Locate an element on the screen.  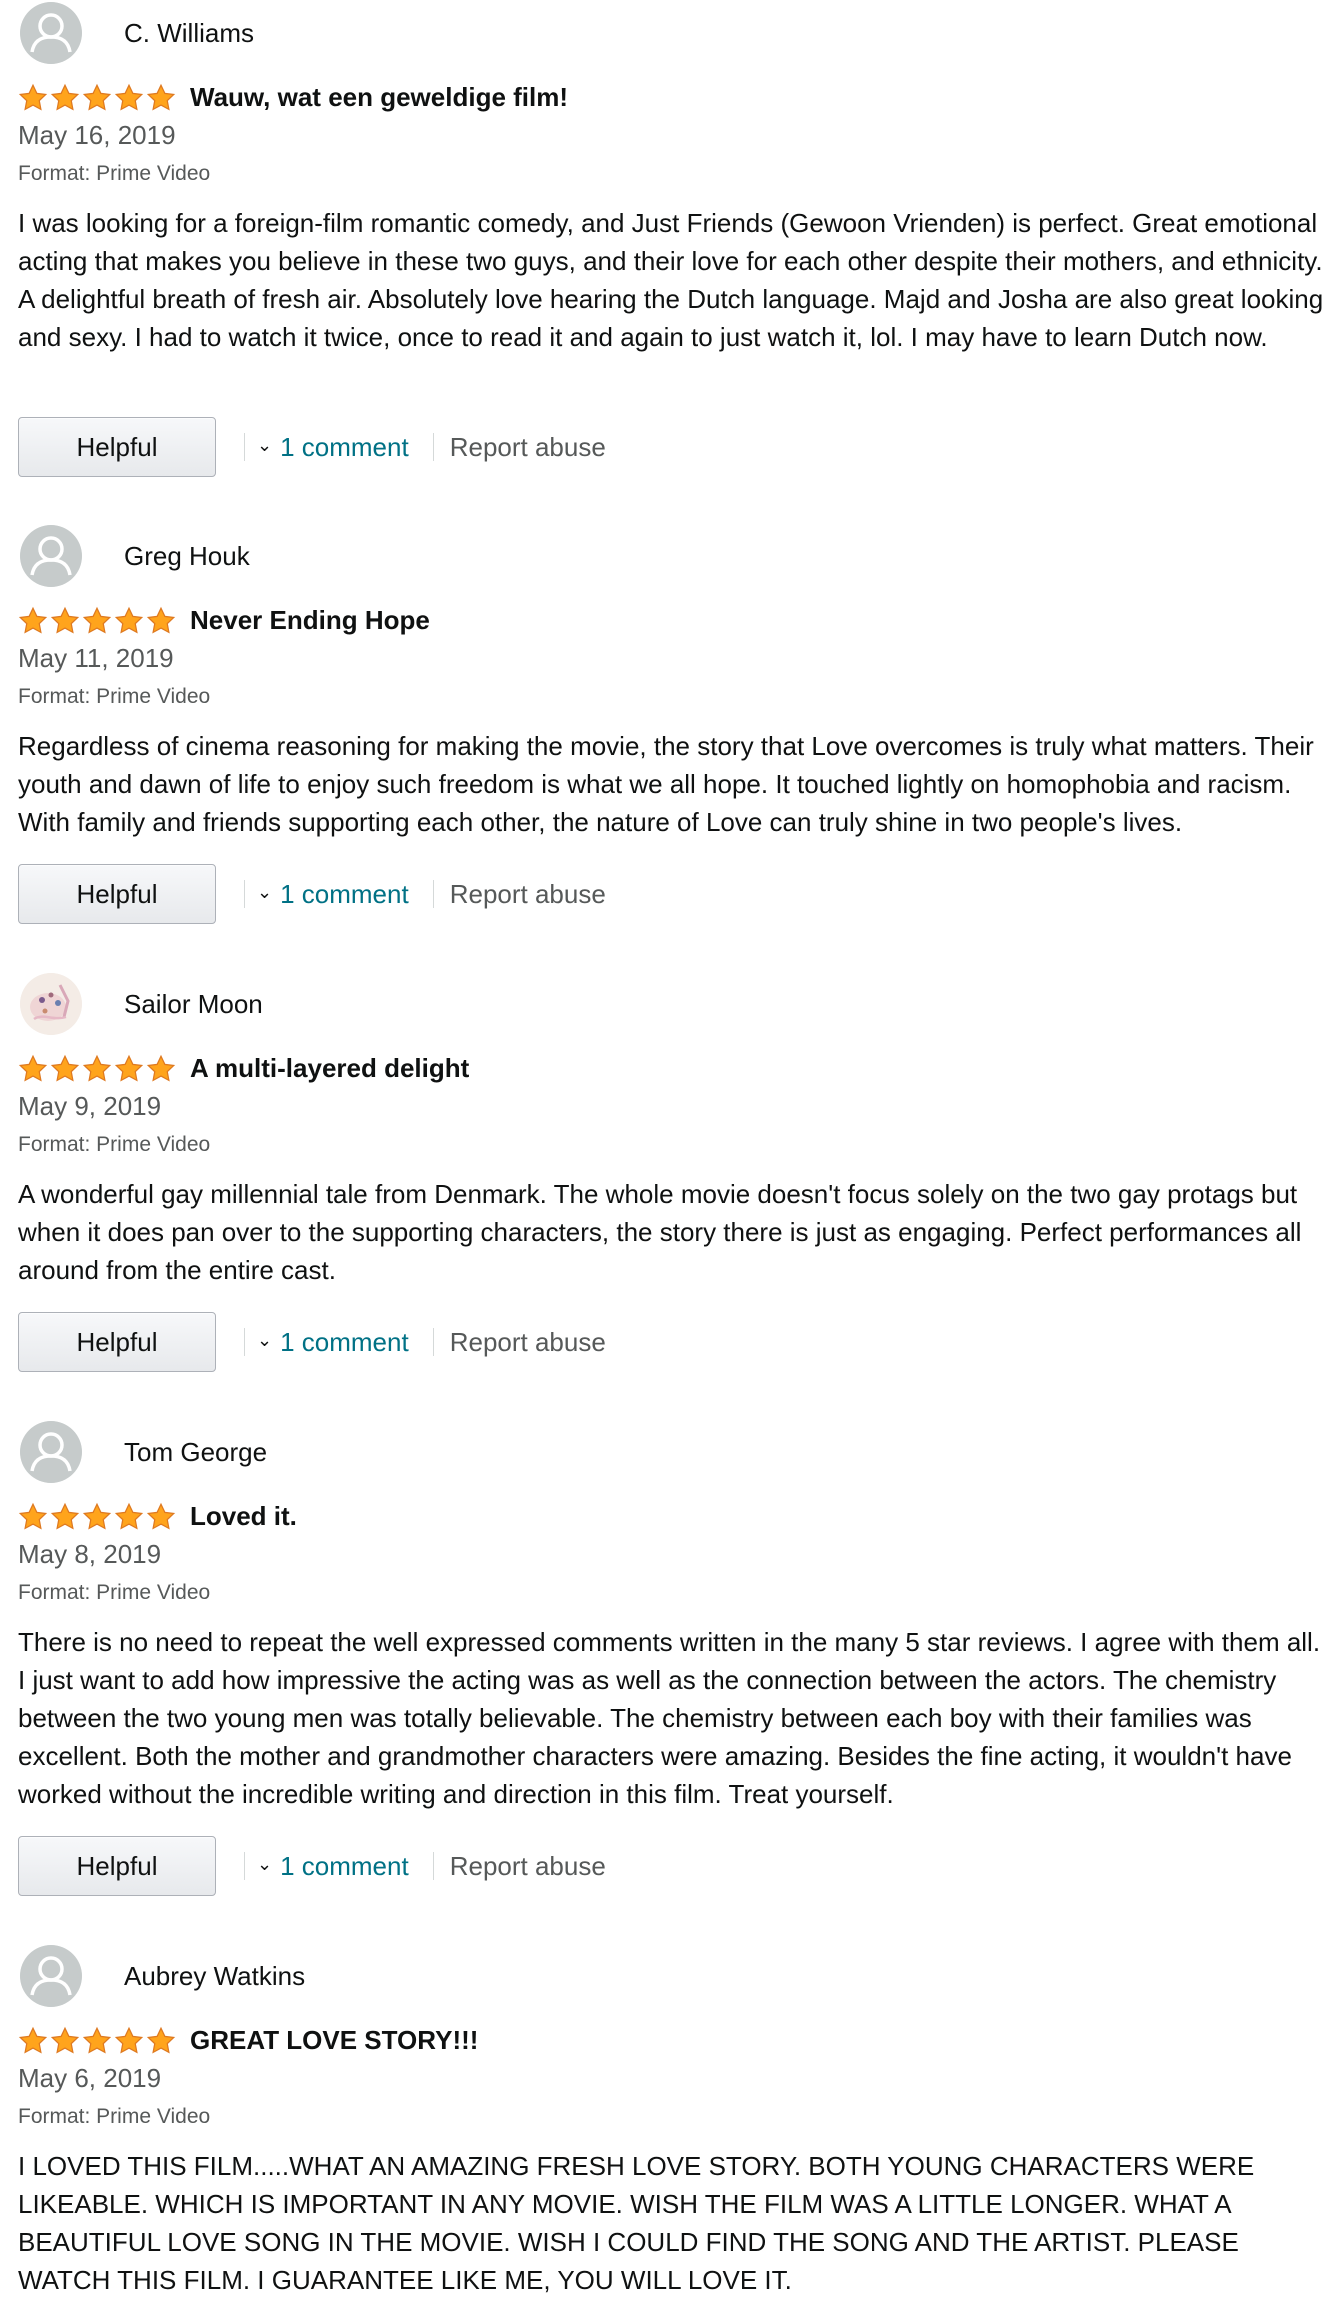
review-date: May 6, 2019 is located at coordinates (90, 2078).